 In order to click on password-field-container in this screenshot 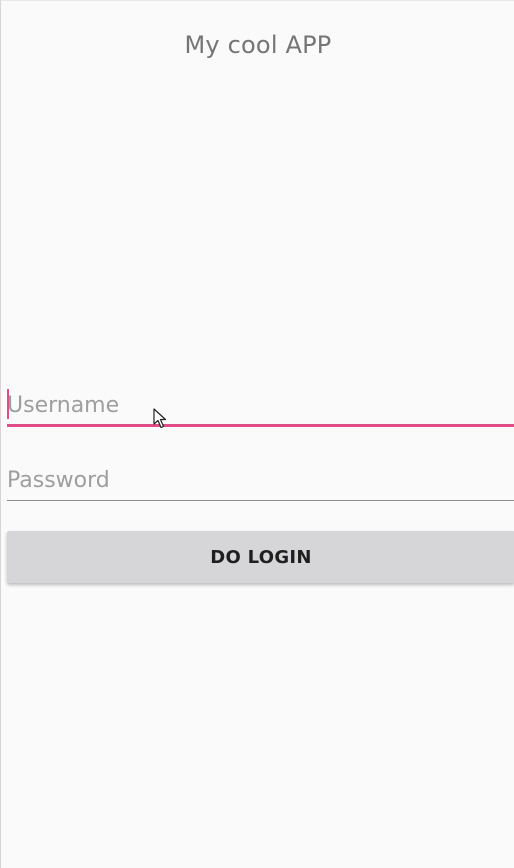, I will do `click(260, 481)`.